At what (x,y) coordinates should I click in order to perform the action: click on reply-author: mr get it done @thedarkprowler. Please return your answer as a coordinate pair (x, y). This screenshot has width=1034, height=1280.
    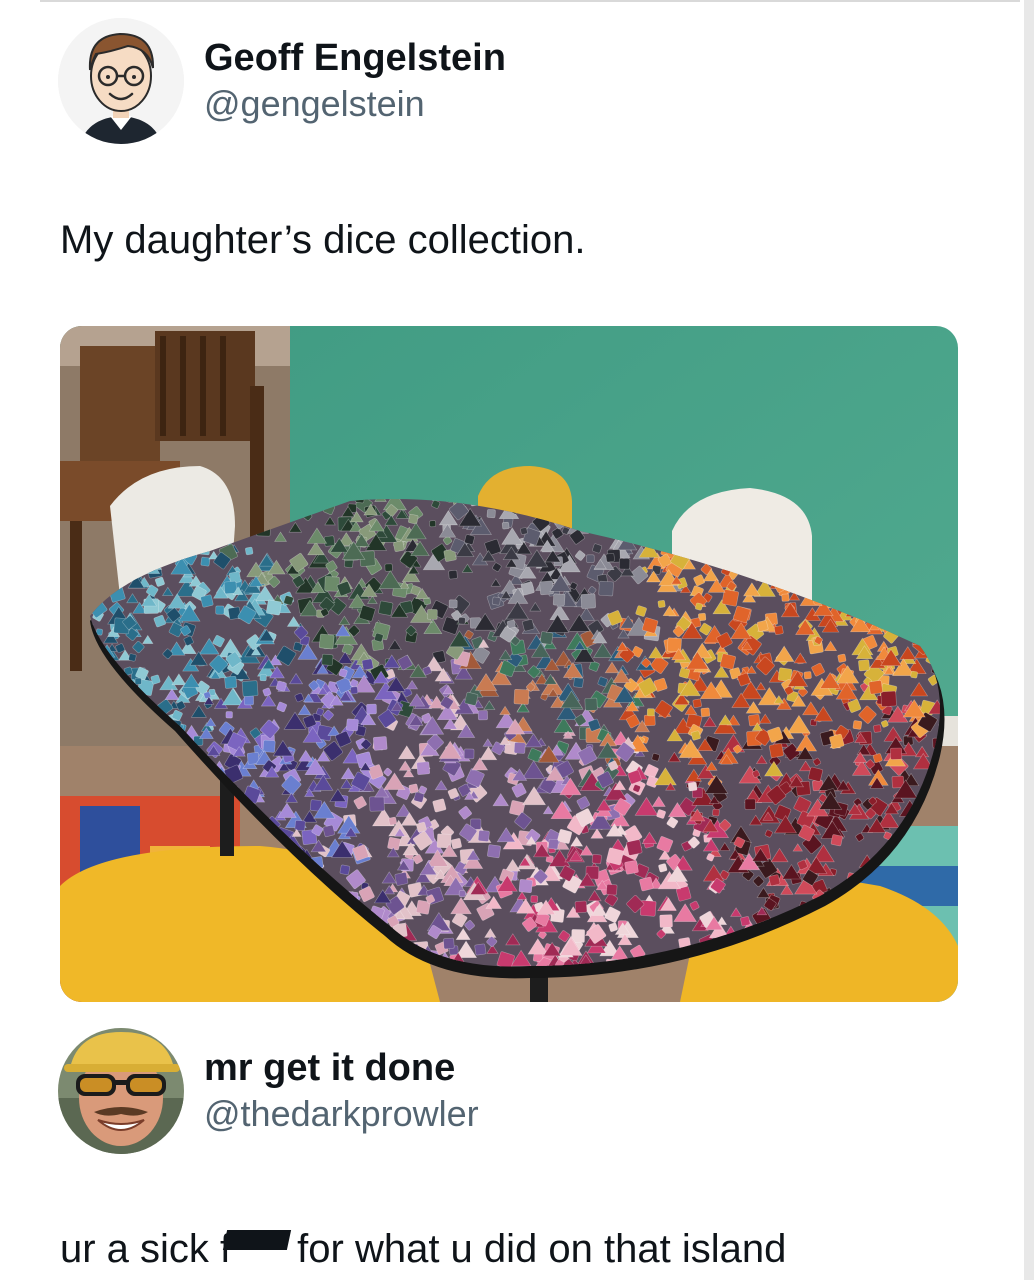
    Looking at the image, I should click on (268, 1091).